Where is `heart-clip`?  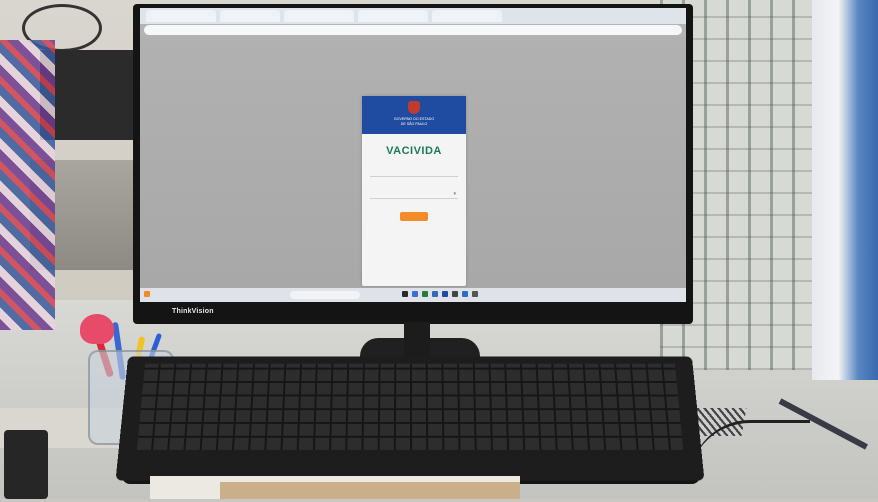 heart-clip is located at coordinates (97, 329).